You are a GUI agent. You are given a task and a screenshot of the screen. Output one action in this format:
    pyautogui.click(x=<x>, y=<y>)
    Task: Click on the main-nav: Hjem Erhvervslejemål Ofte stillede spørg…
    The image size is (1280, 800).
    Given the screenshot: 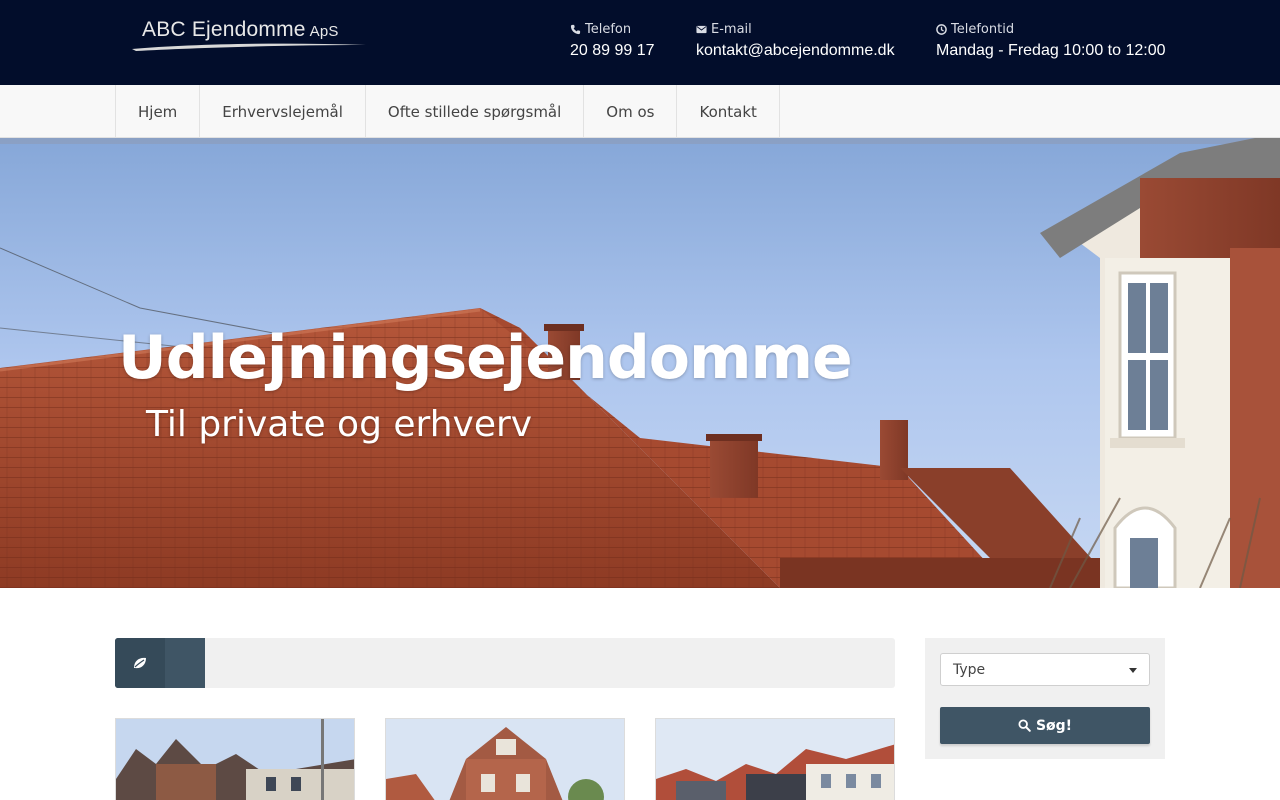 What is the action you would take?
    pyautogui.click(x=447, y=111)
    